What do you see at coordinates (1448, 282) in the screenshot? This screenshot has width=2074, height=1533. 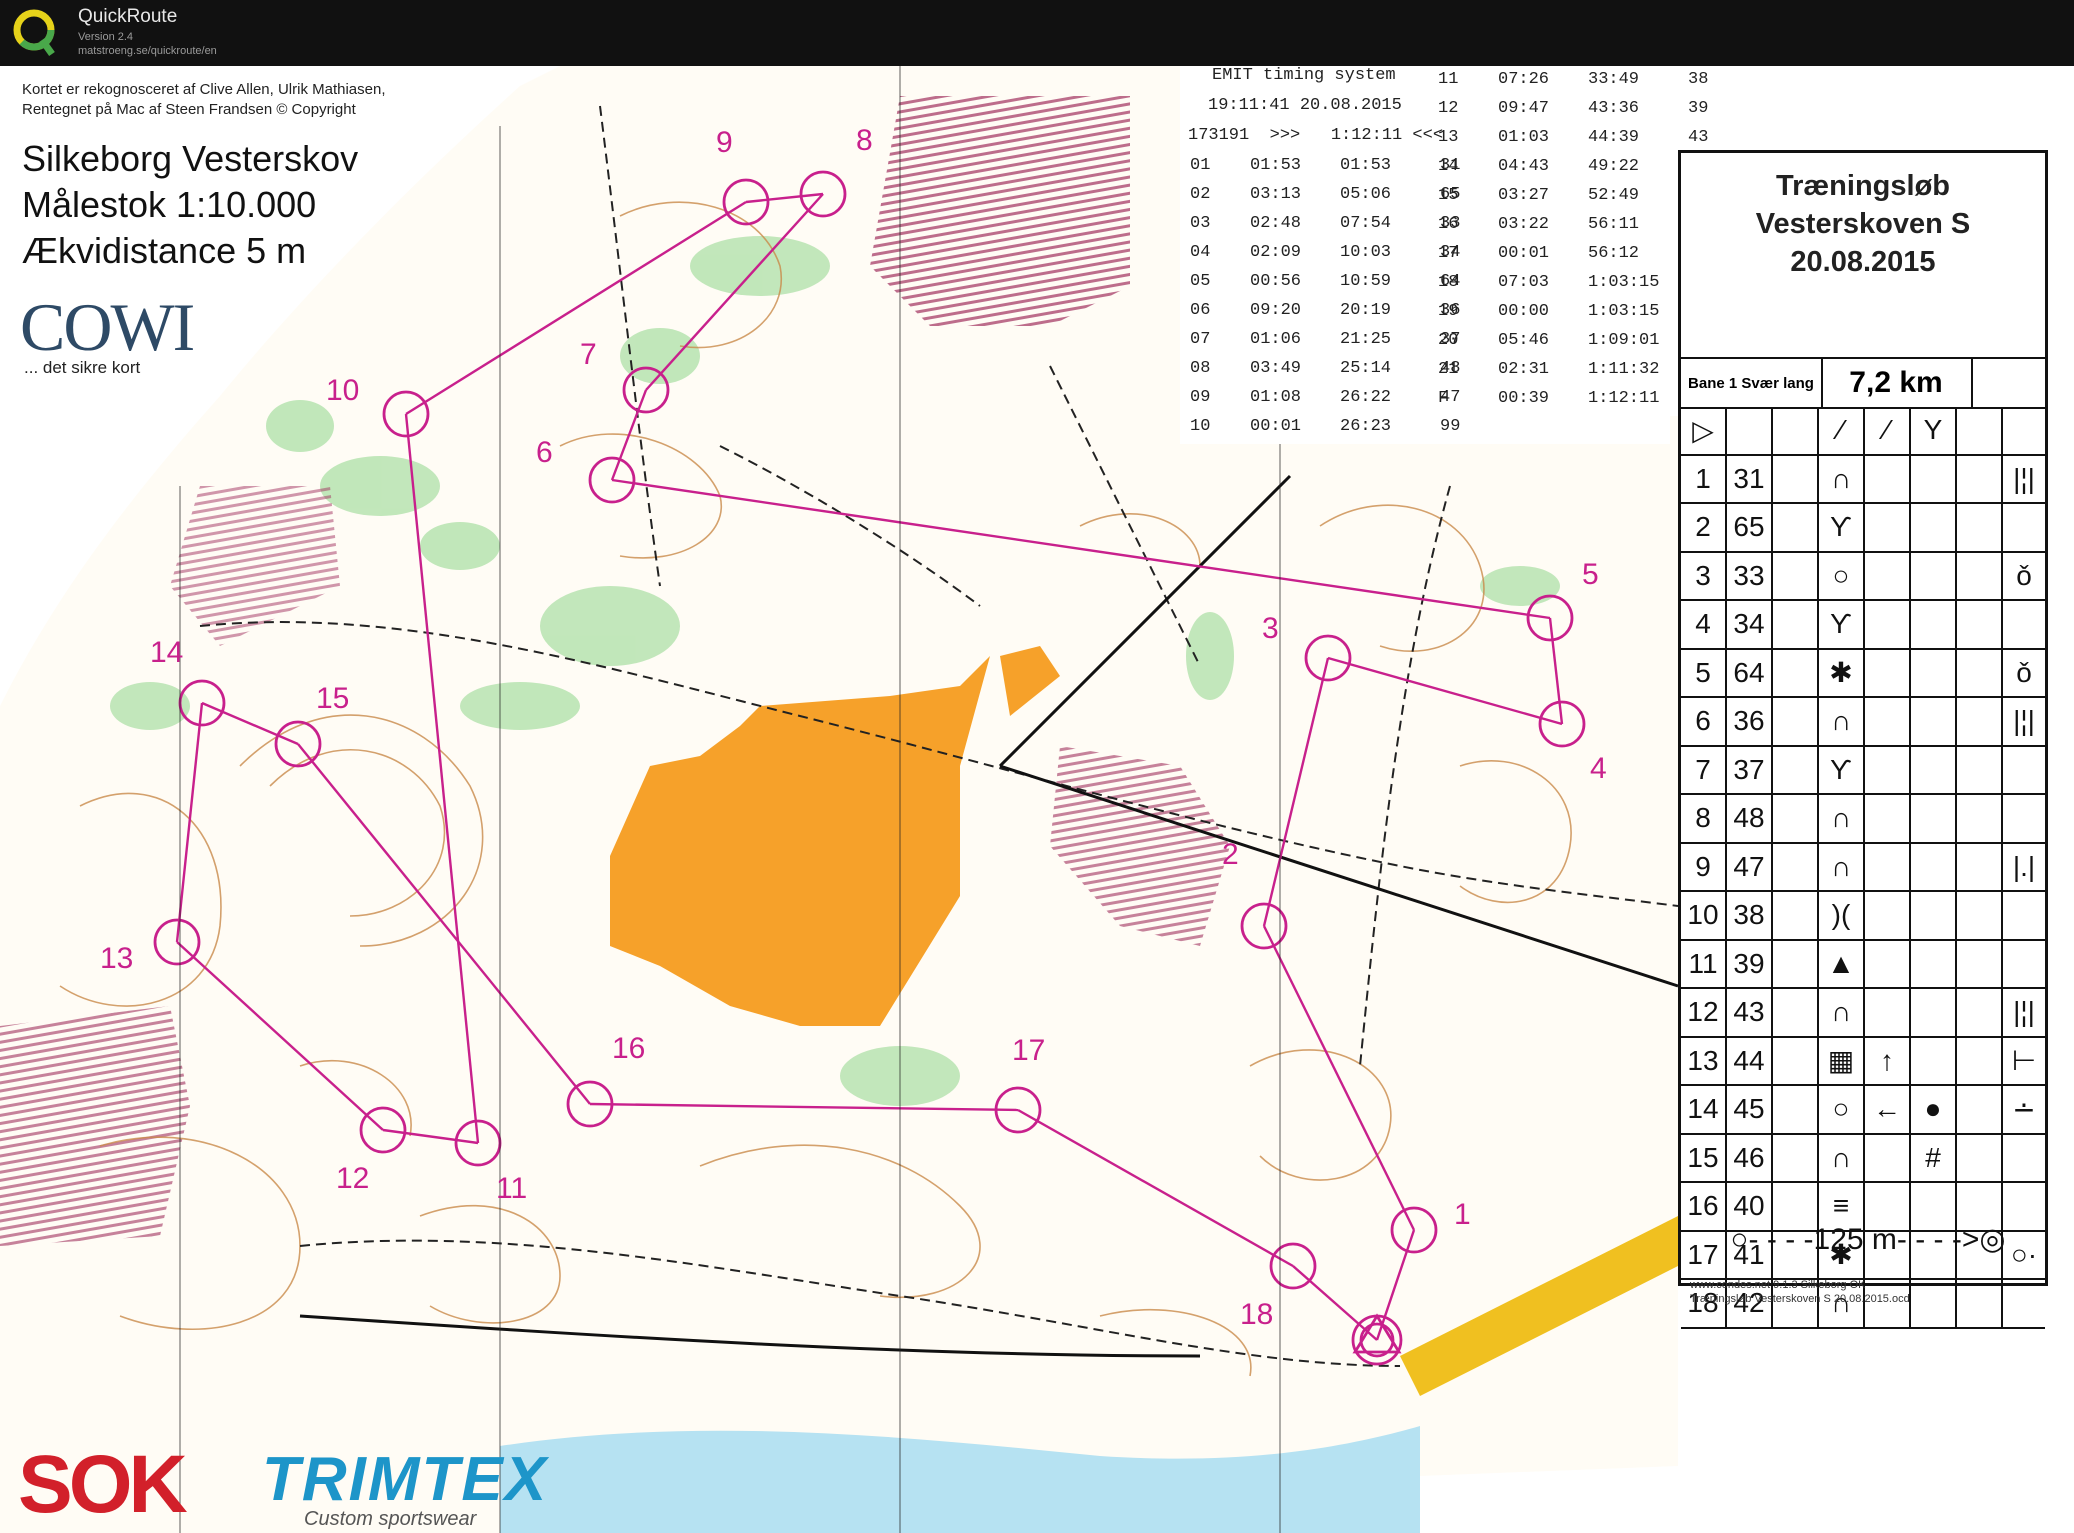 I see `timing-cell: 18` at bounding box center [1448, 282].